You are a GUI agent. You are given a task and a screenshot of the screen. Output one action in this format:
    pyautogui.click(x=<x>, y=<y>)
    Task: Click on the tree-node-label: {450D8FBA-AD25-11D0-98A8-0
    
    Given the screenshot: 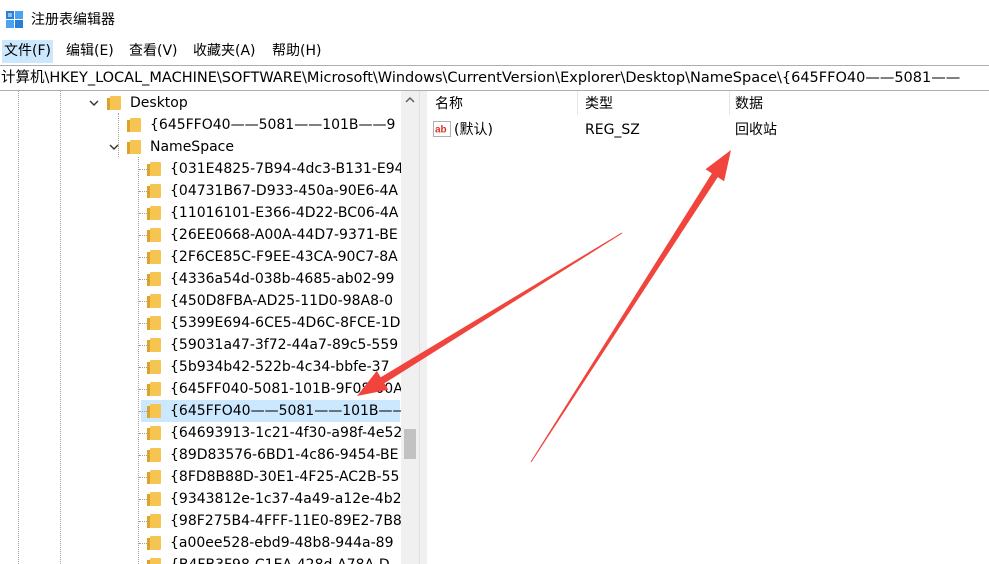 What is the action you would take?
    pyautogui.click(x=282, y=301)
    